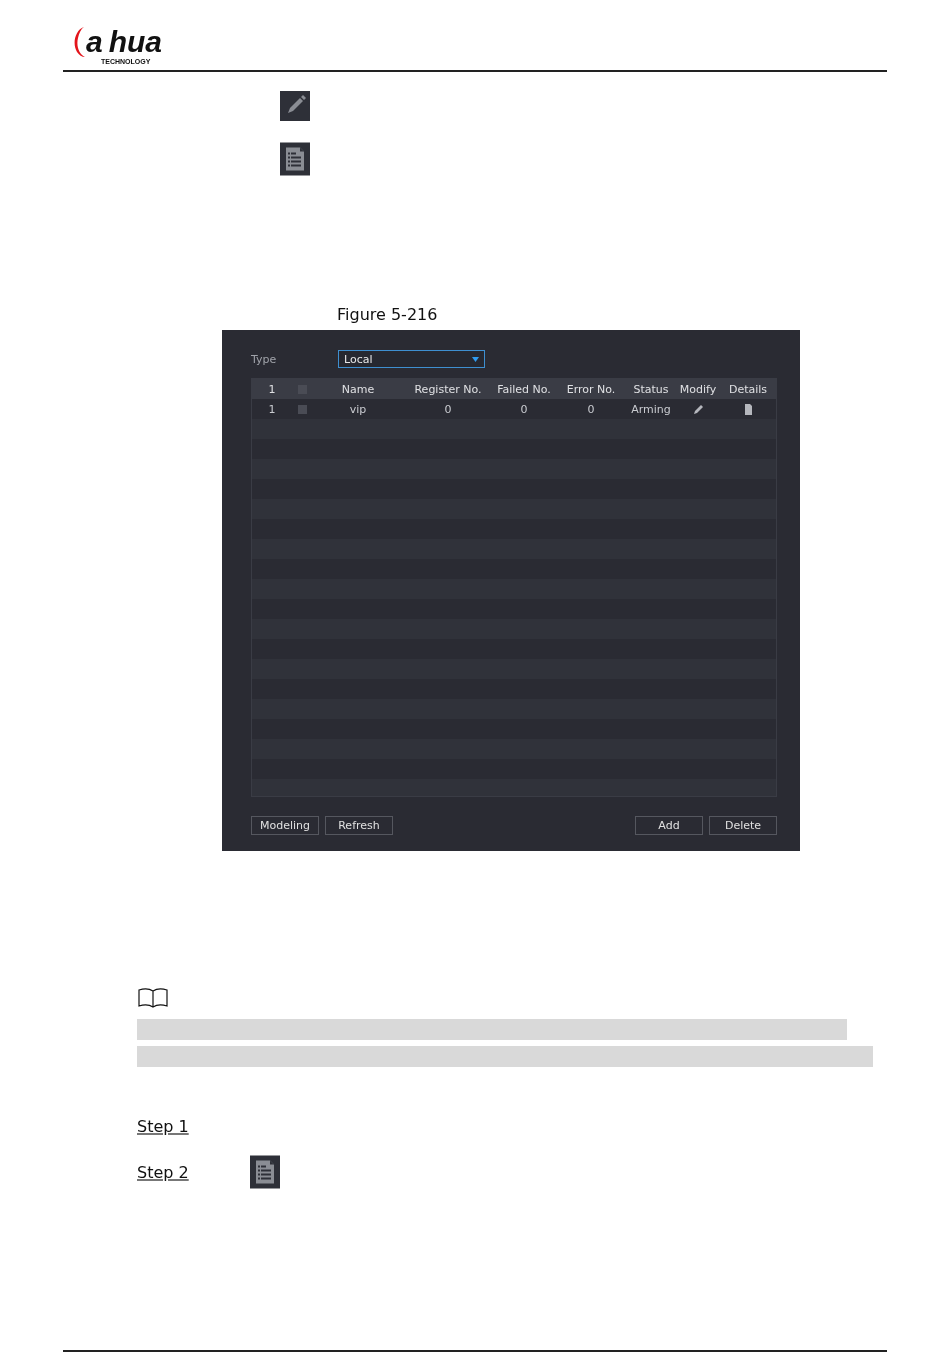  I want to click on figure-caption: Figure 5-216, so click(388, 315).